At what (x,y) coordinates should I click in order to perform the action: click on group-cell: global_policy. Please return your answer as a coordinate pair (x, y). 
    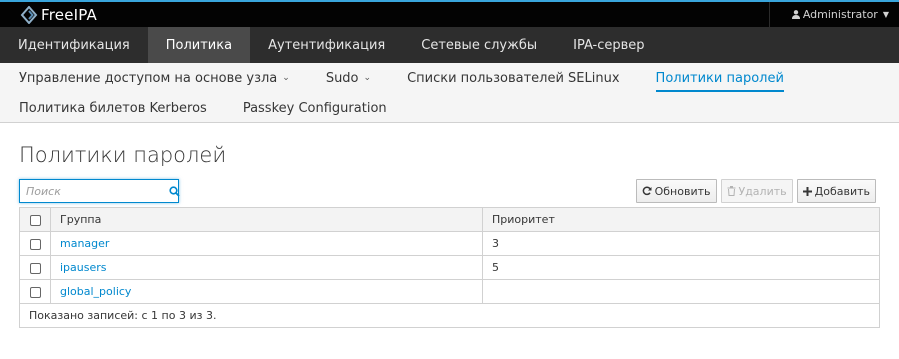
    Looking at the image, I should click on (266, 291).